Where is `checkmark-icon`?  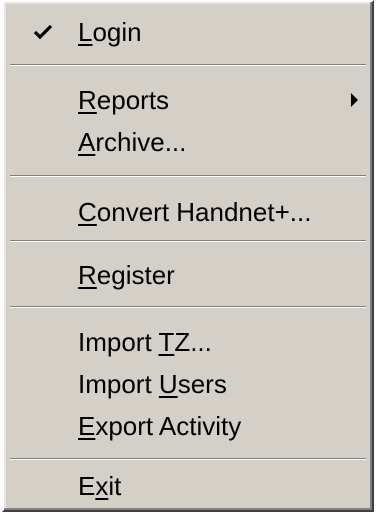 checkmark-icon is located at coordinates (43, 32).